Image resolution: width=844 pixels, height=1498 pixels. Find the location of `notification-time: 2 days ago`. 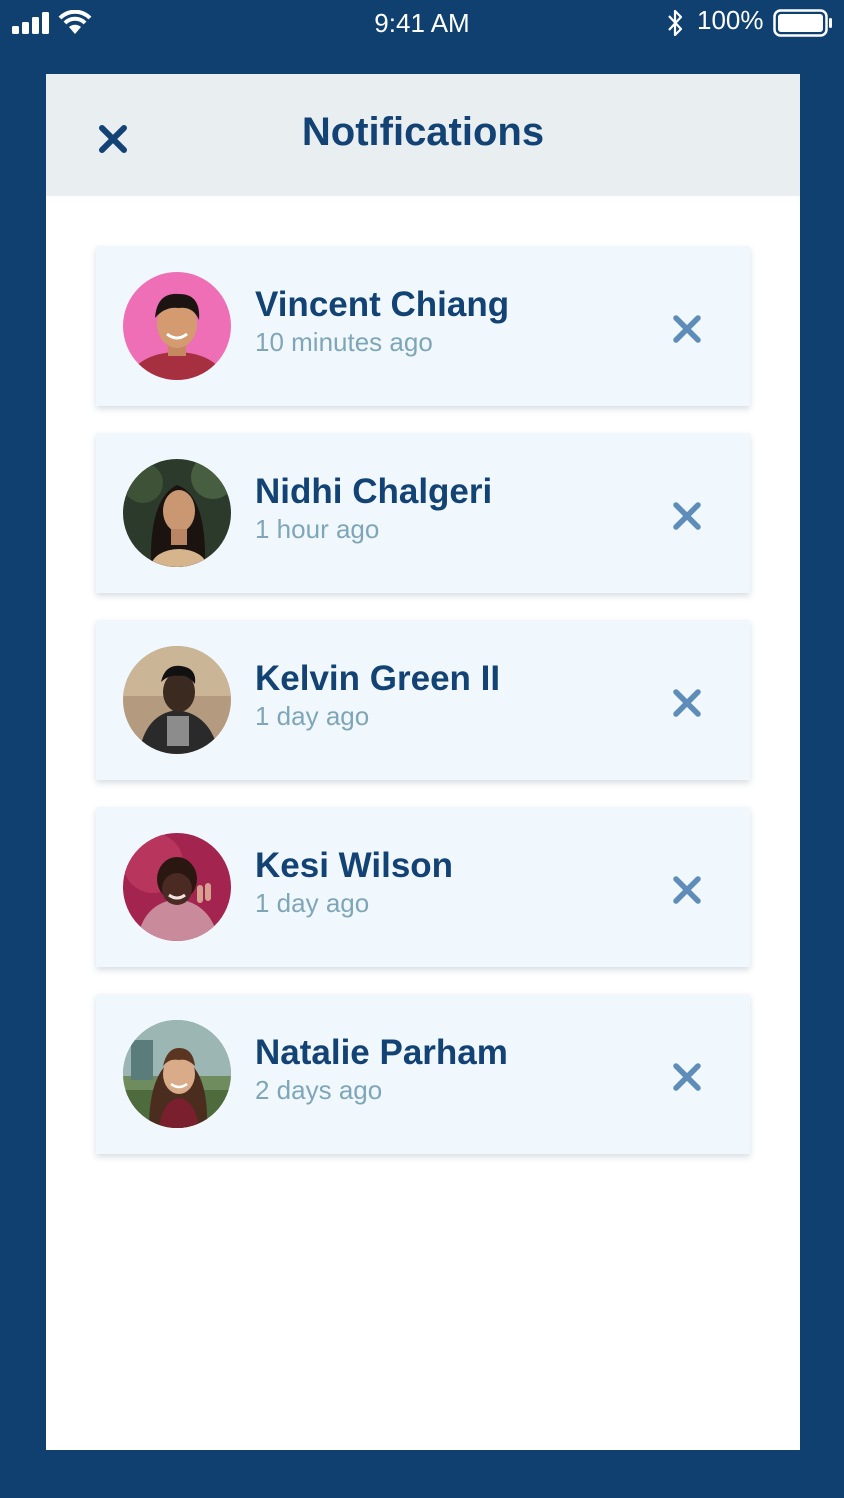

notification-time: 2 days ago is located at coordinates (319, 1090).